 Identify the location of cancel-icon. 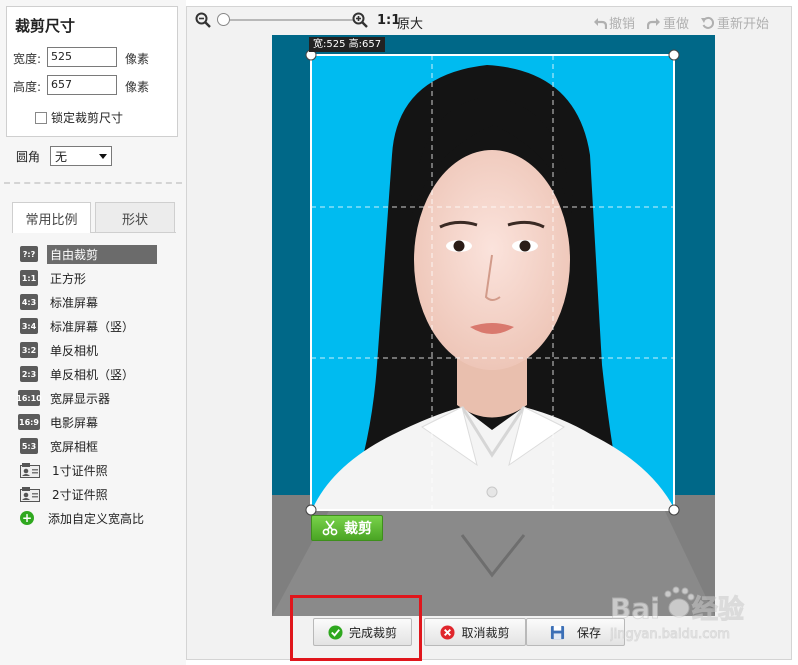
(448, 632).